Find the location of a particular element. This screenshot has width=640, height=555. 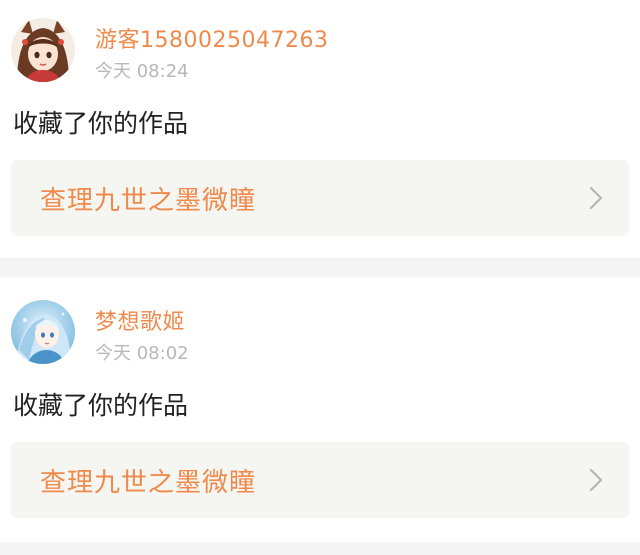

timestamp: 今天 08:24 is located at coordinates (142, 71).